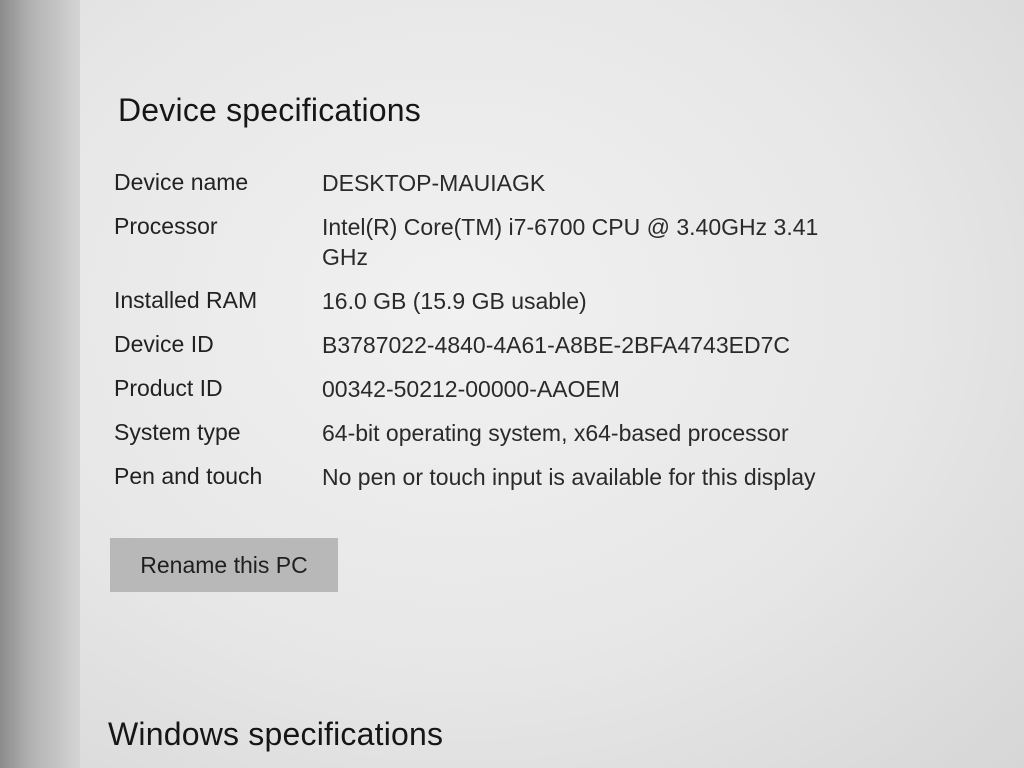 Image resolution: width=1024 pixels, height=768 pixels. What do you see at coordinates (638, 389) in the screenshot?
I see `spec-value: 00342-50212-00000-AAOEM` at bounding box center [638, 389].